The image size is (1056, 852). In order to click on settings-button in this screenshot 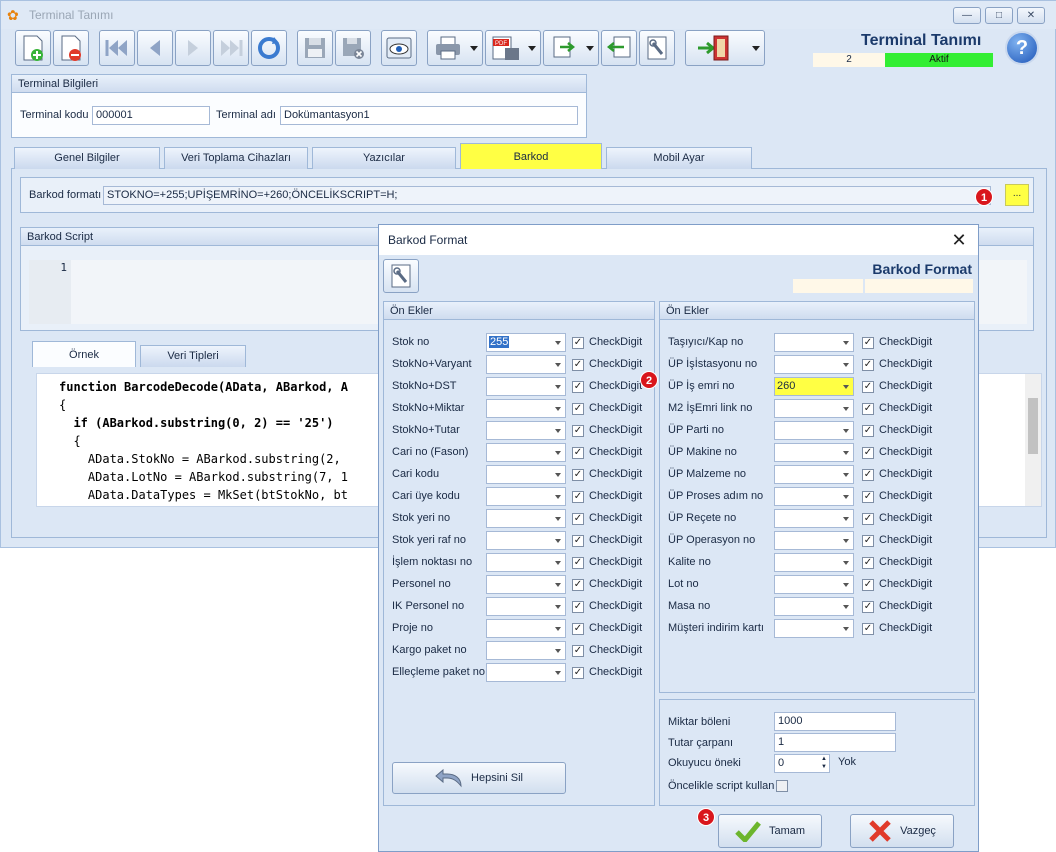, I will do `click(657, 48)`.